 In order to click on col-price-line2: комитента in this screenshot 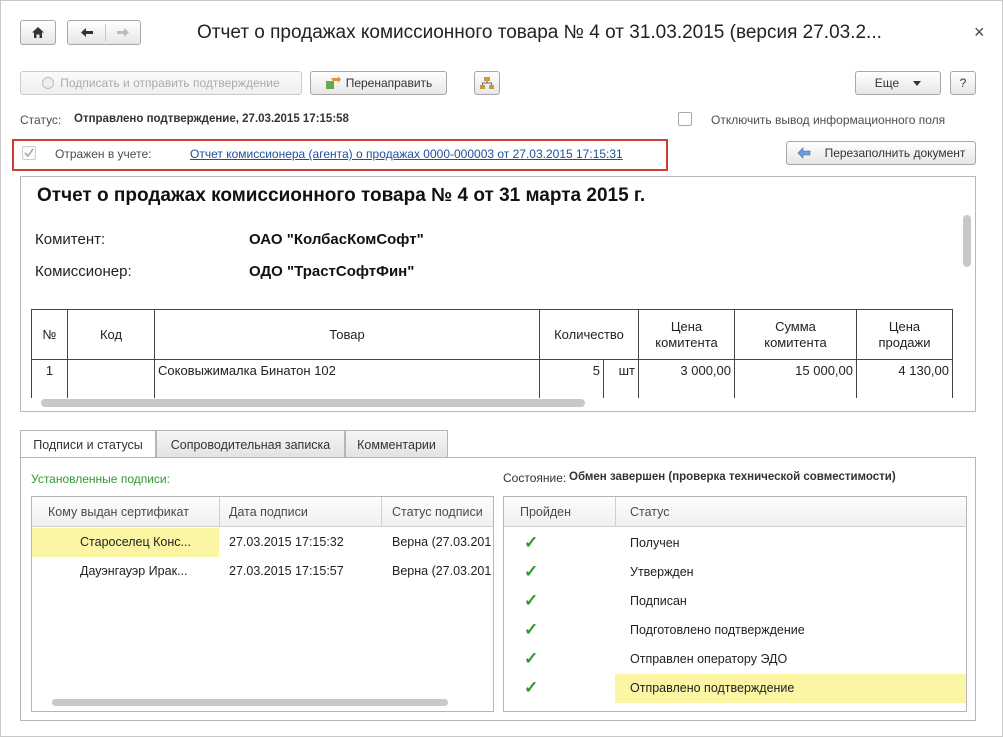, I will do `click(686, 342)`.